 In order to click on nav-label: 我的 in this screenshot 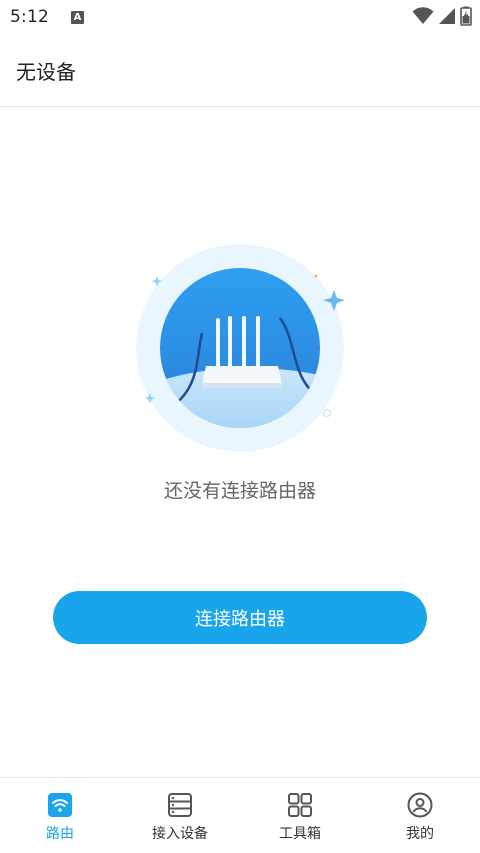, I will do `click(420, 834)`.